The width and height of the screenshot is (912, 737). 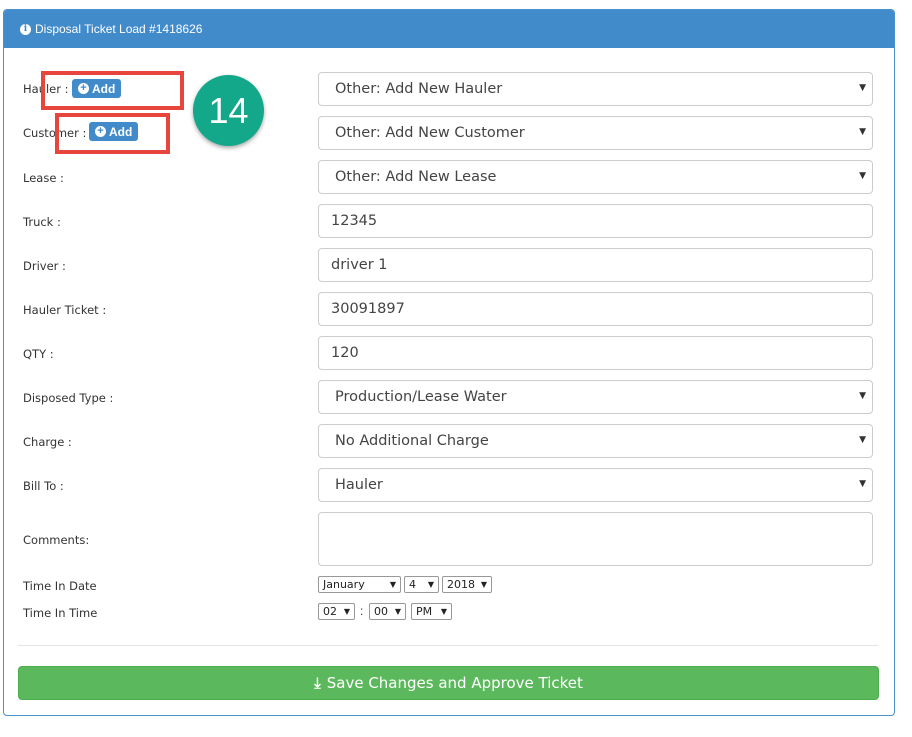 I want to click on lease-label: Lease :, so click(x=43, y=178).